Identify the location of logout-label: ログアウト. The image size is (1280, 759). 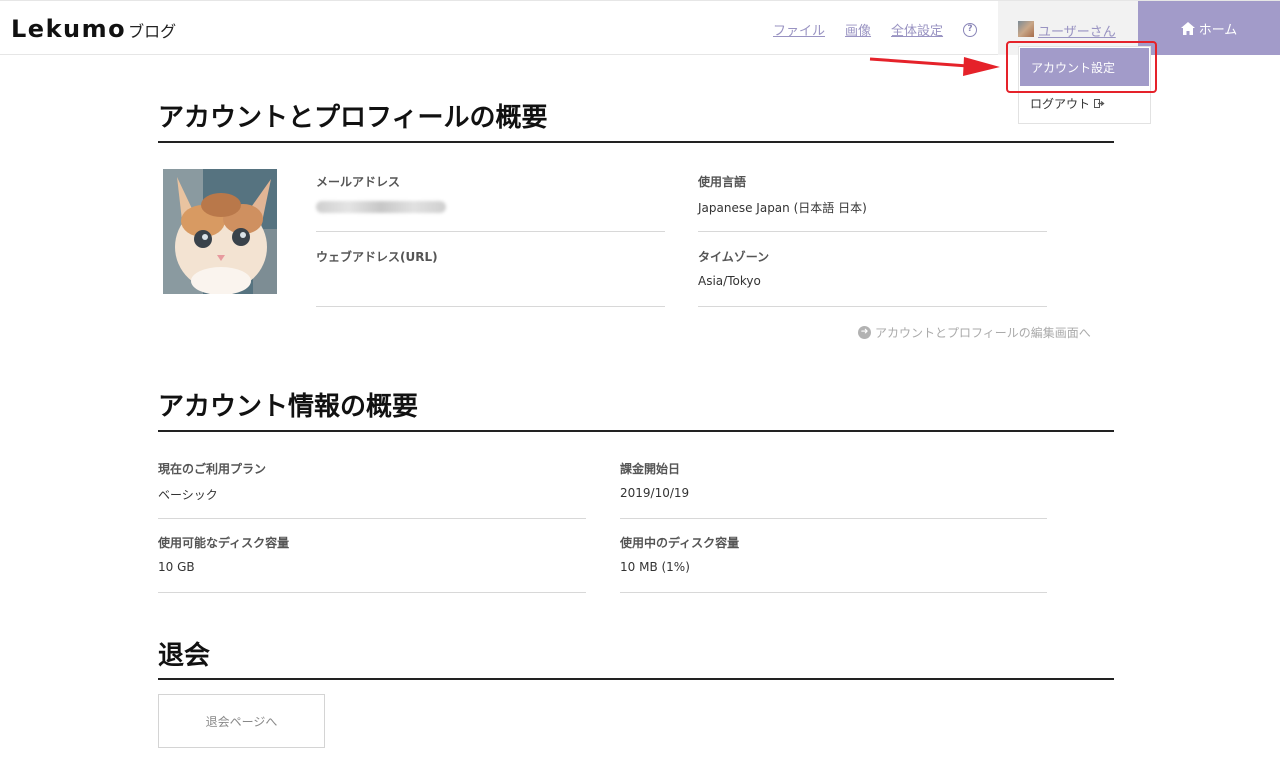
(1060, 104).